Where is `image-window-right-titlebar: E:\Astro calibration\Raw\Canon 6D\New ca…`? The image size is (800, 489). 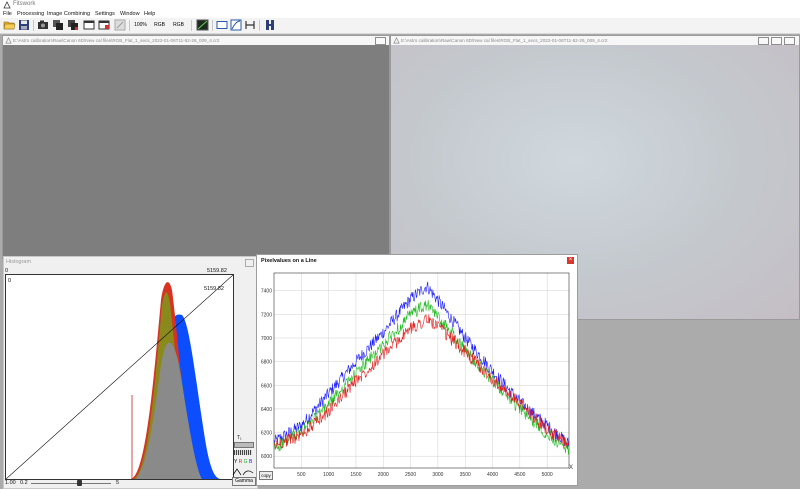
image-window-right-titlebar: E:\Astro calibration\Raw\Canon 6D\New ca… is located at coordinates (595, 40).